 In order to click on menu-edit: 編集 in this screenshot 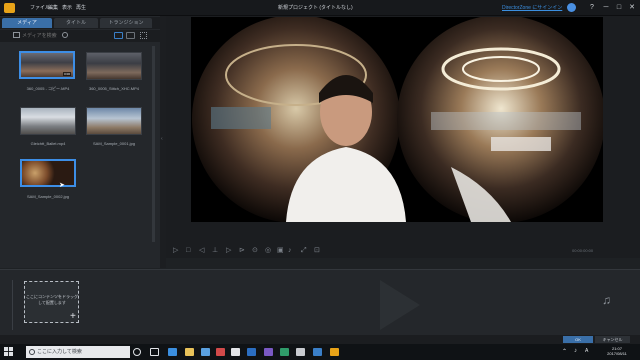, I will do `click(53, 7)`.